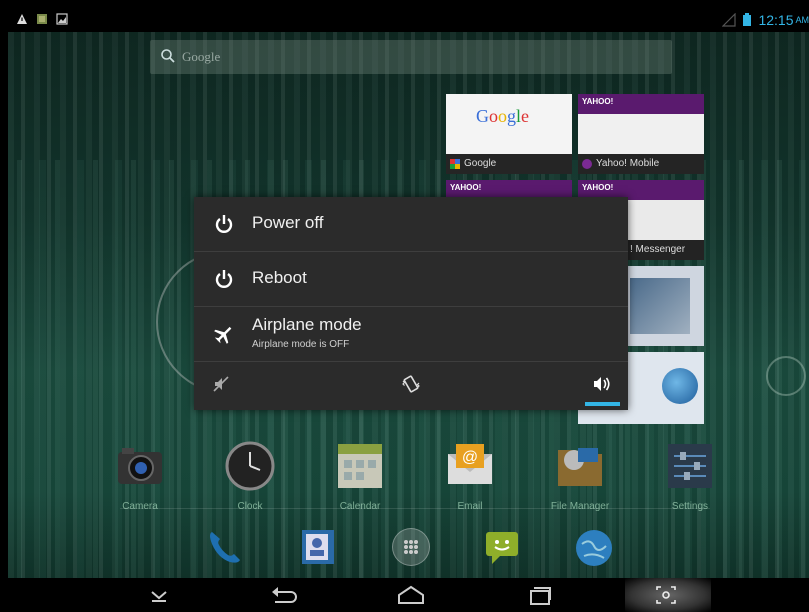 This screenshot has height=612, width=809. I want to click on camera-icon, so click(140, 466).